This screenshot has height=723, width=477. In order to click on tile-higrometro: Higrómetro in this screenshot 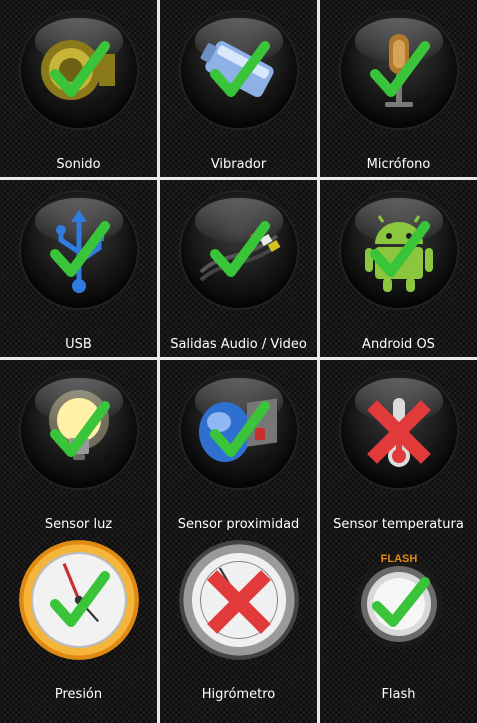, I will do `click(238, 618)`.